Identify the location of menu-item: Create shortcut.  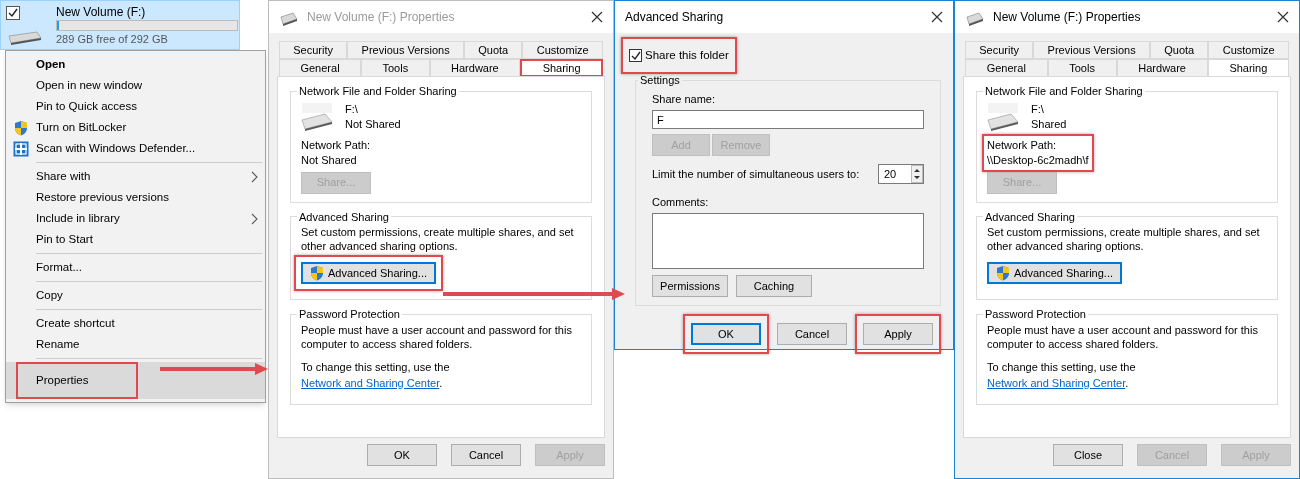
(135, 323).